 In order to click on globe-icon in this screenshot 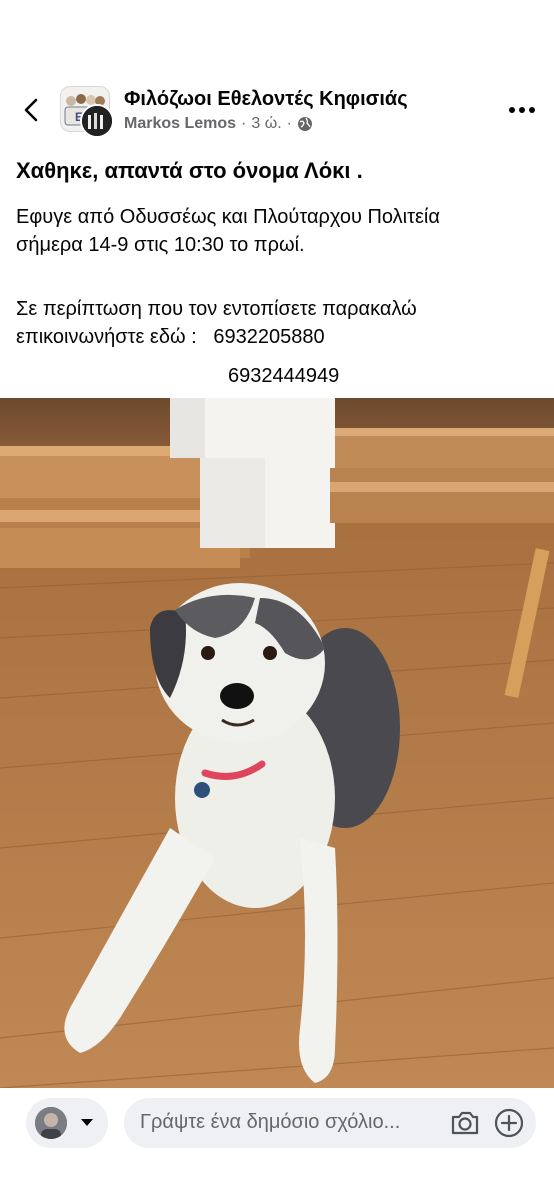, I will do `click(304, 124)`.